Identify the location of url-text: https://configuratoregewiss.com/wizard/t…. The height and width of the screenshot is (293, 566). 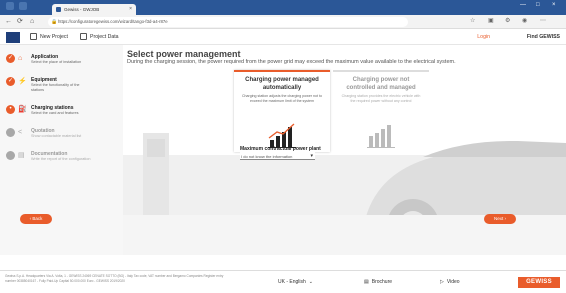
(113, 21).